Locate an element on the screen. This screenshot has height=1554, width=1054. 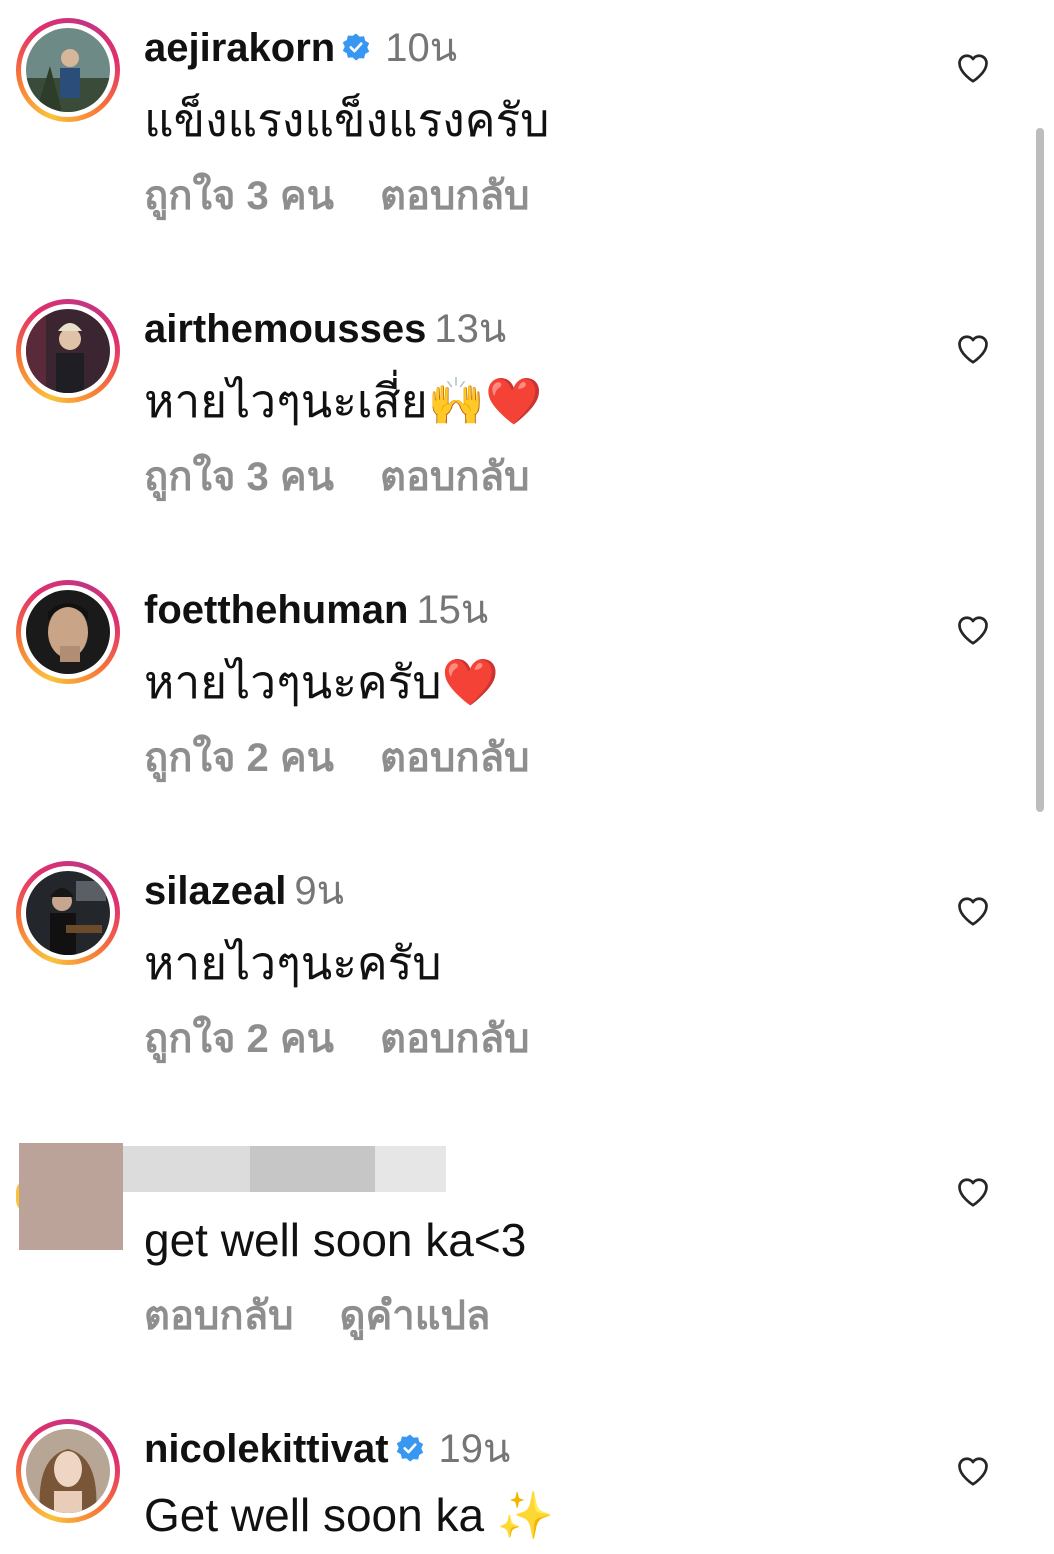
comment-header: foetthehuman 15น is located at coordinates (316, 610).